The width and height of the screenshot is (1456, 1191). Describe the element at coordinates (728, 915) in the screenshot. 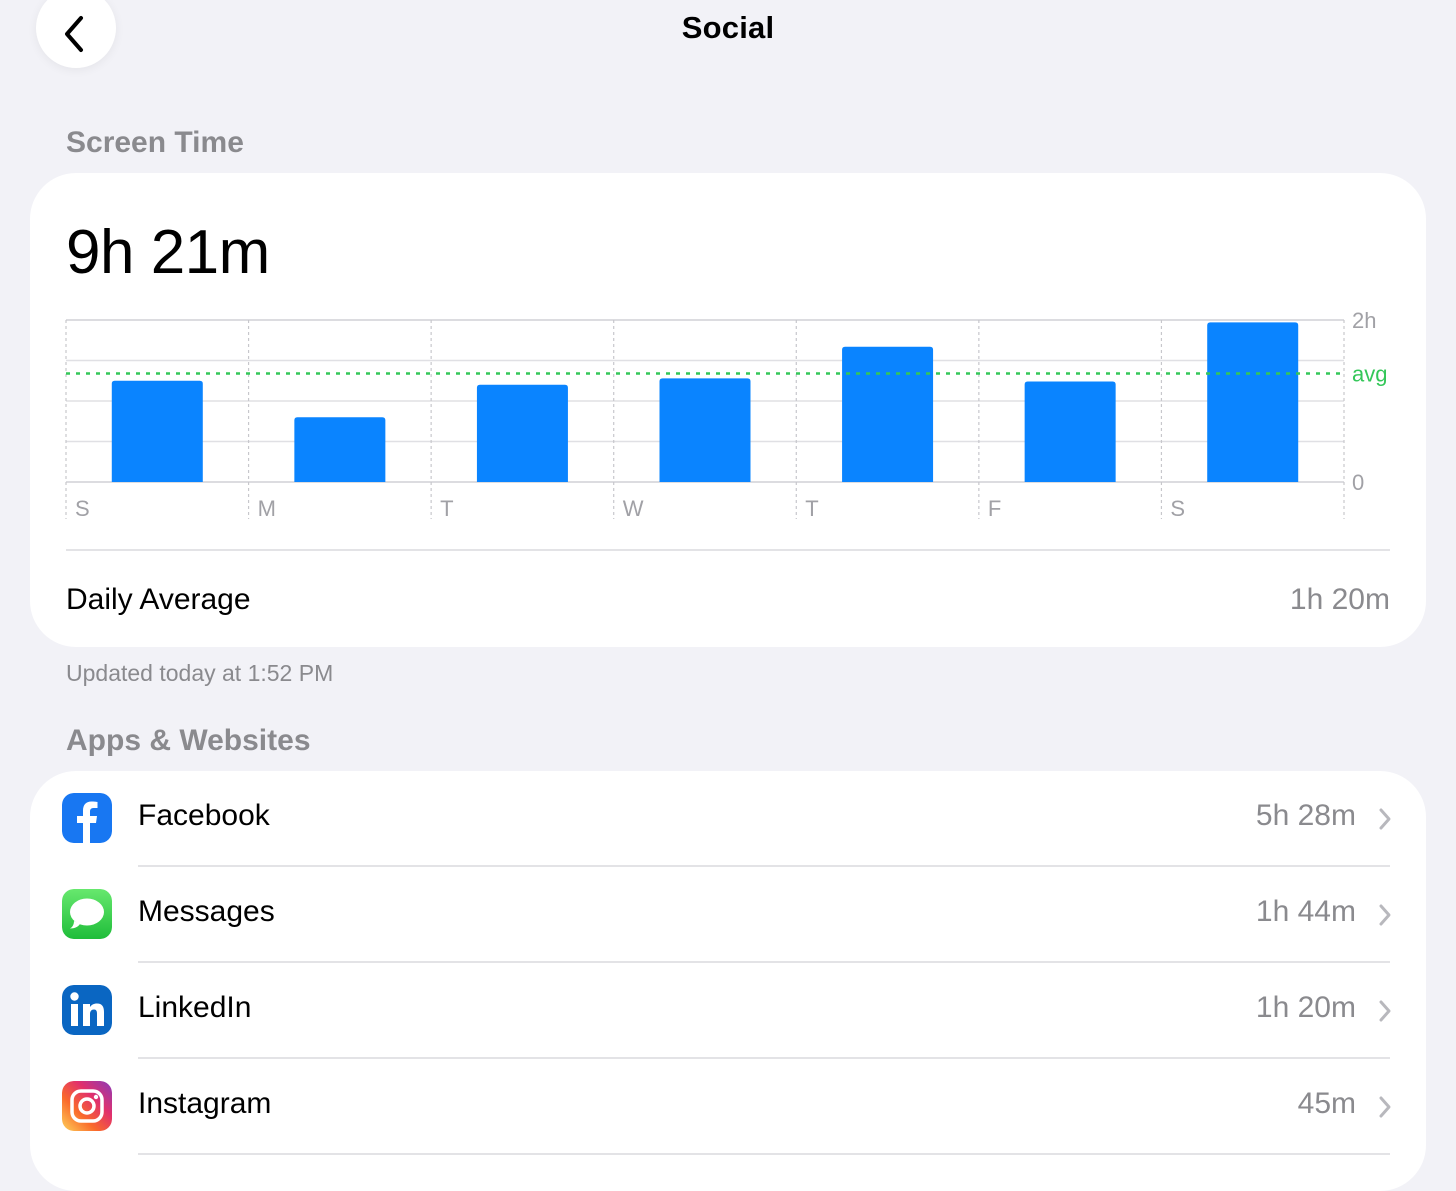

I see `app-row-messages: Messages 1h 44m` at that location.